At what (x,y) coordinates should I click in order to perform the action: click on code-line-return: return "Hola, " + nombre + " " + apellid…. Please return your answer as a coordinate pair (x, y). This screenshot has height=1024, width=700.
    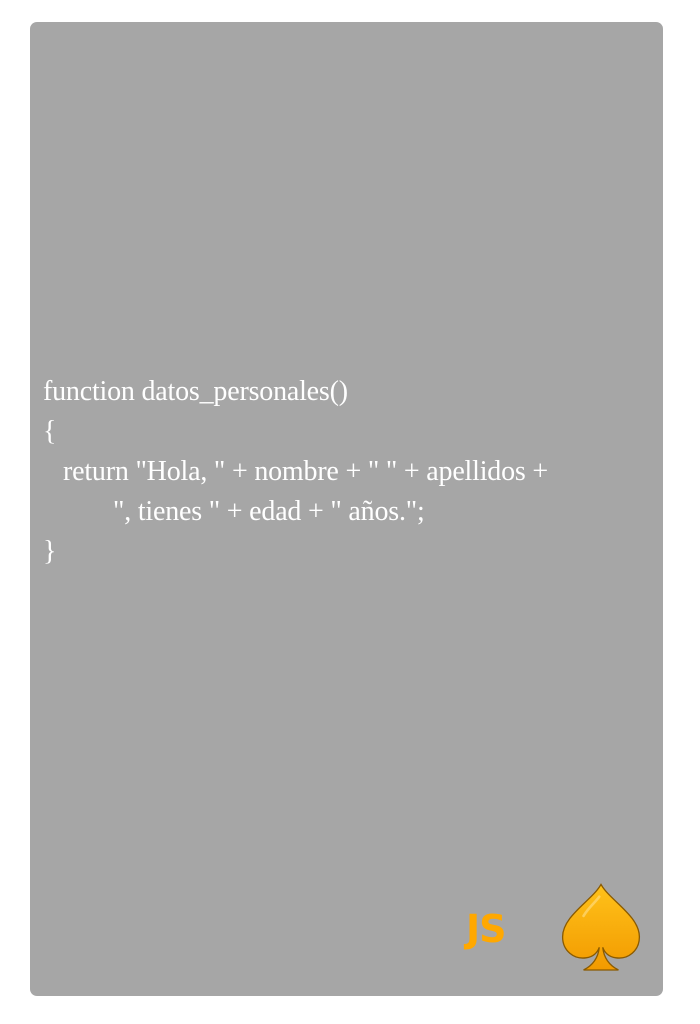
    Looking at the image, I should click on (305, 471).